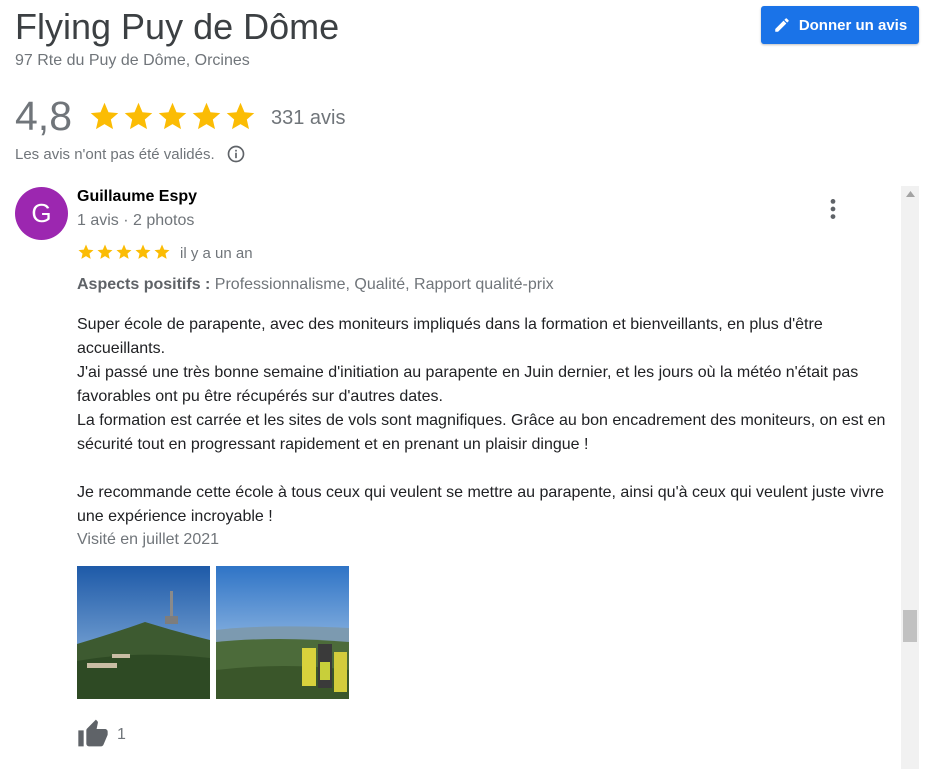 This screenshot has height=769, width=926. I want to click on info-icon, so click(236, 154).